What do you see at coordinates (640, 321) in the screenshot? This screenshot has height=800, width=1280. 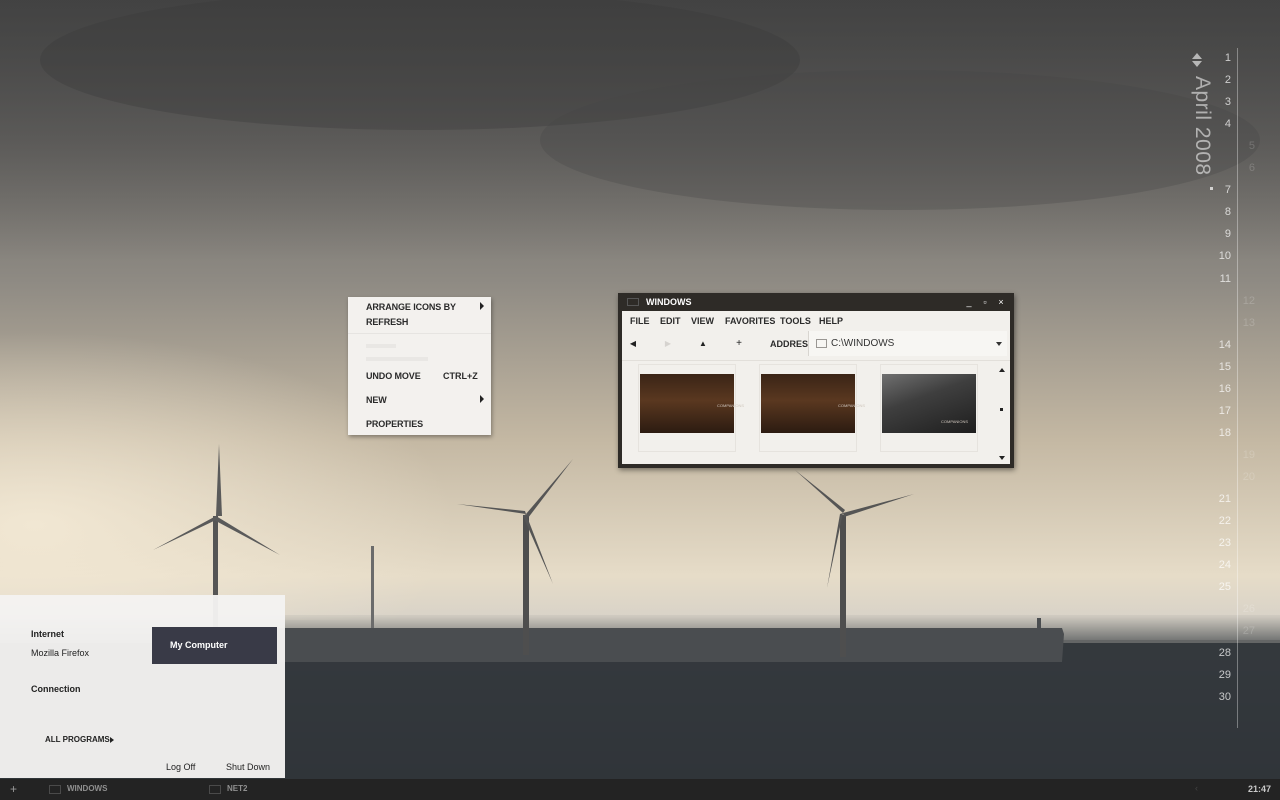 I see `menu-file: FILE` at bounding box center [640, 321].